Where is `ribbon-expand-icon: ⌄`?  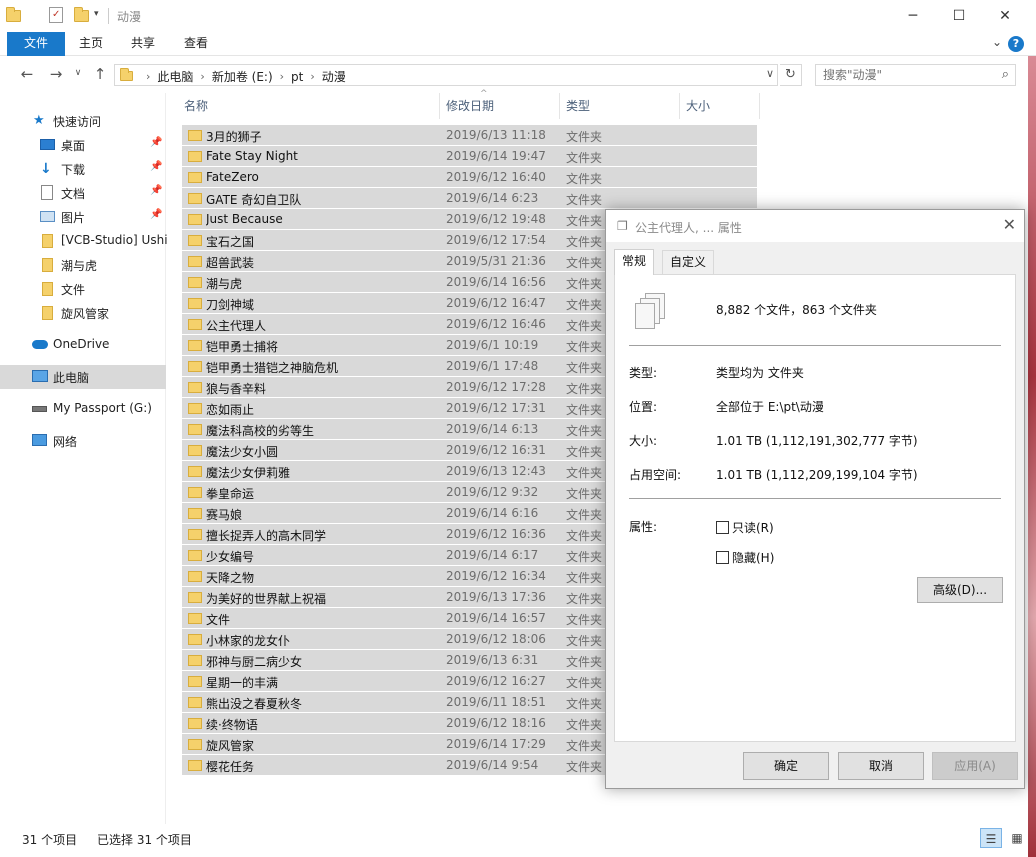
ribbon-expand-icon: ⌄ is located at coordinates (997, 42).